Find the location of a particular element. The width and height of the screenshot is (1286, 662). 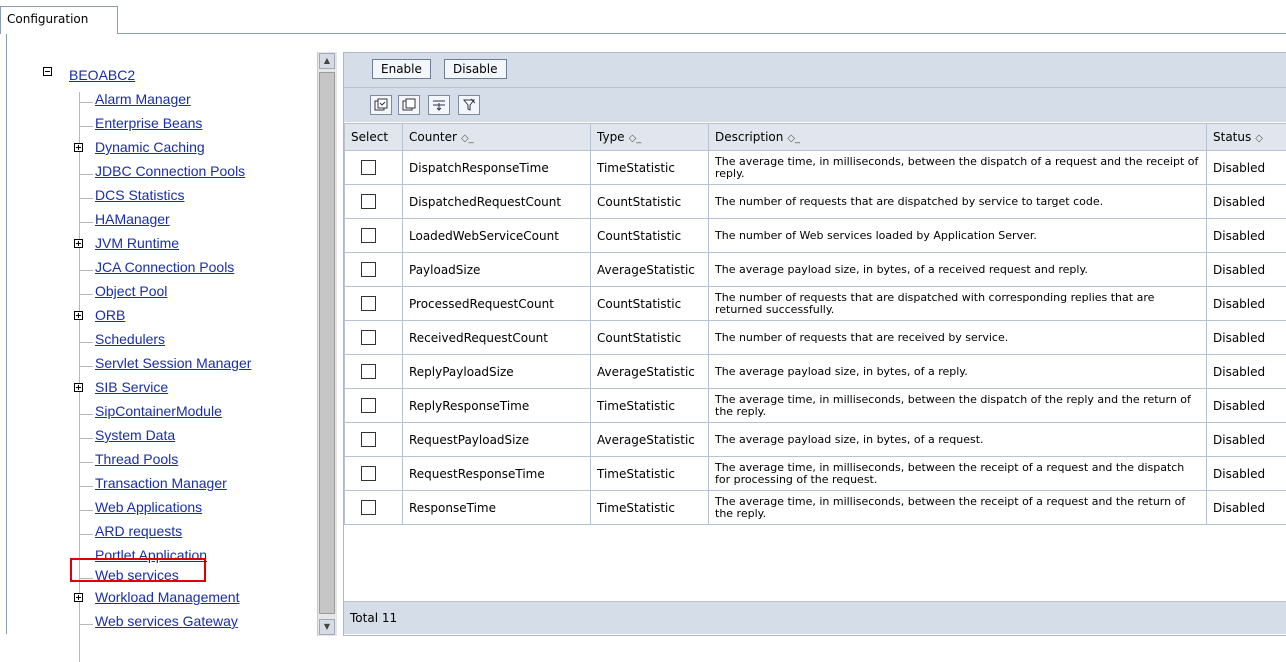

tree-item-link: HAManager is located at coordinates (132, 219).